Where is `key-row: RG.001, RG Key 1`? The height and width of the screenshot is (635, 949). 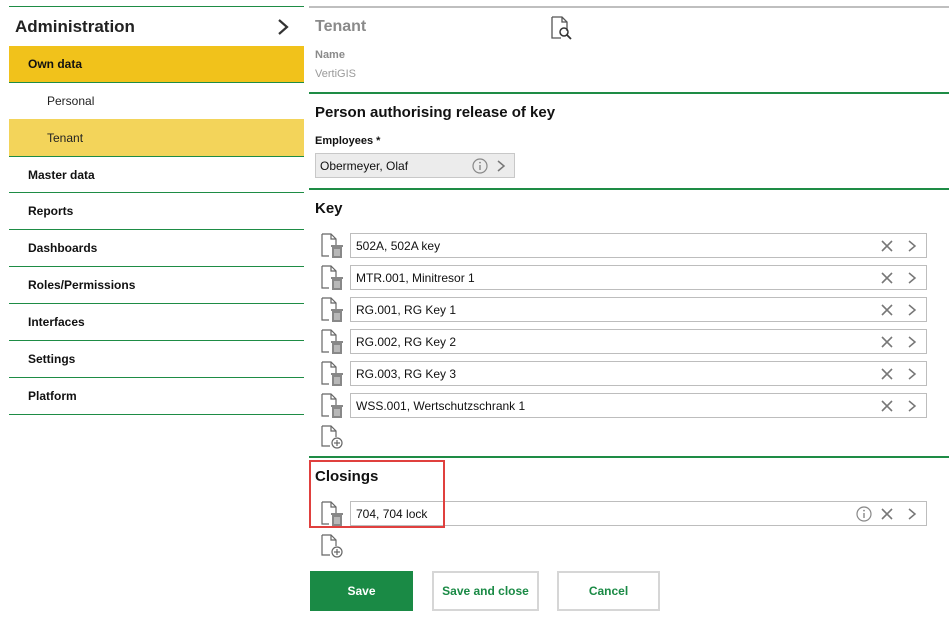
key-row: RG.001, RG Key 1 is located at coordinates (624, 310).